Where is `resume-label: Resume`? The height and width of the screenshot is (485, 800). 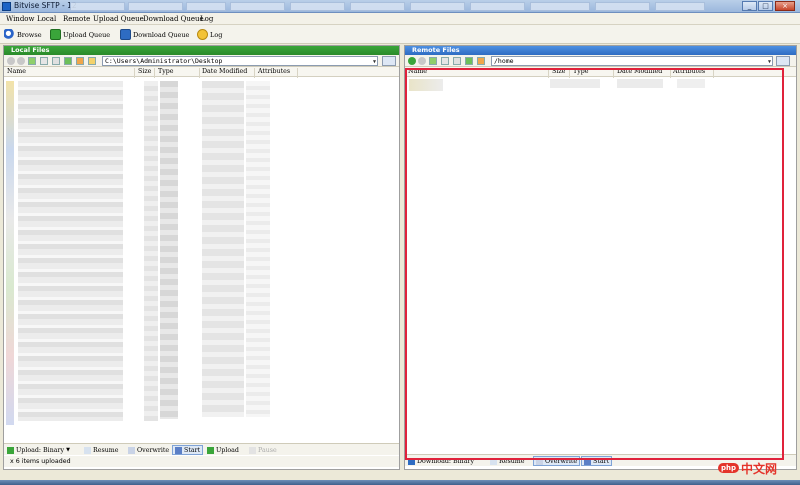 resume-label: Resume is located at coordinates (106, 450).